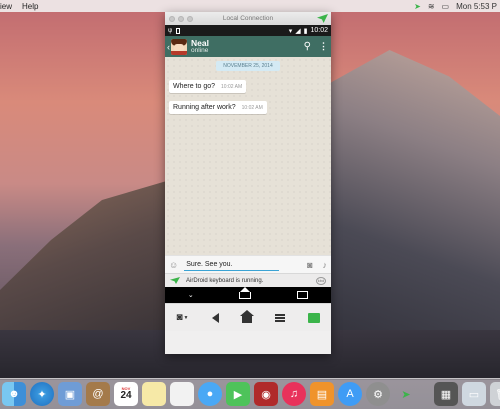 The image size is (500, 409). I want to click on close-window-button, so click(172, 18).